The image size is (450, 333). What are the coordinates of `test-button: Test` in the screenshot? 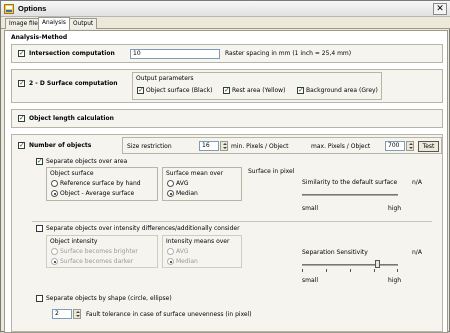 It's located at (428, 146).